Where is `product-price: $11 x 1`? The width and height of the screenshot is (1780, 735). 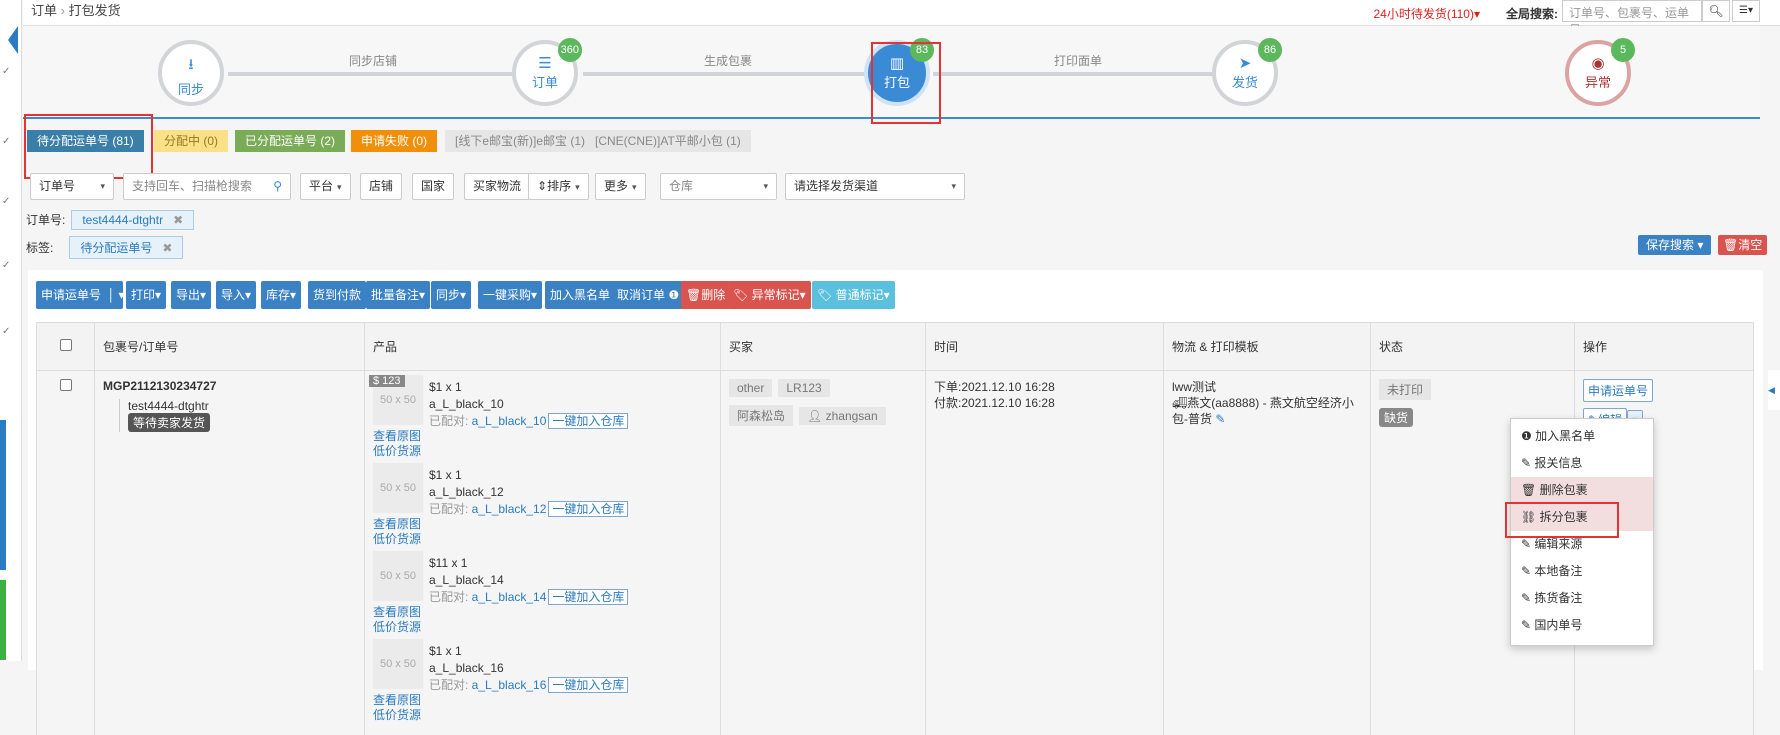 product-price: $11 x 1 is located at coordinates (528, 563).